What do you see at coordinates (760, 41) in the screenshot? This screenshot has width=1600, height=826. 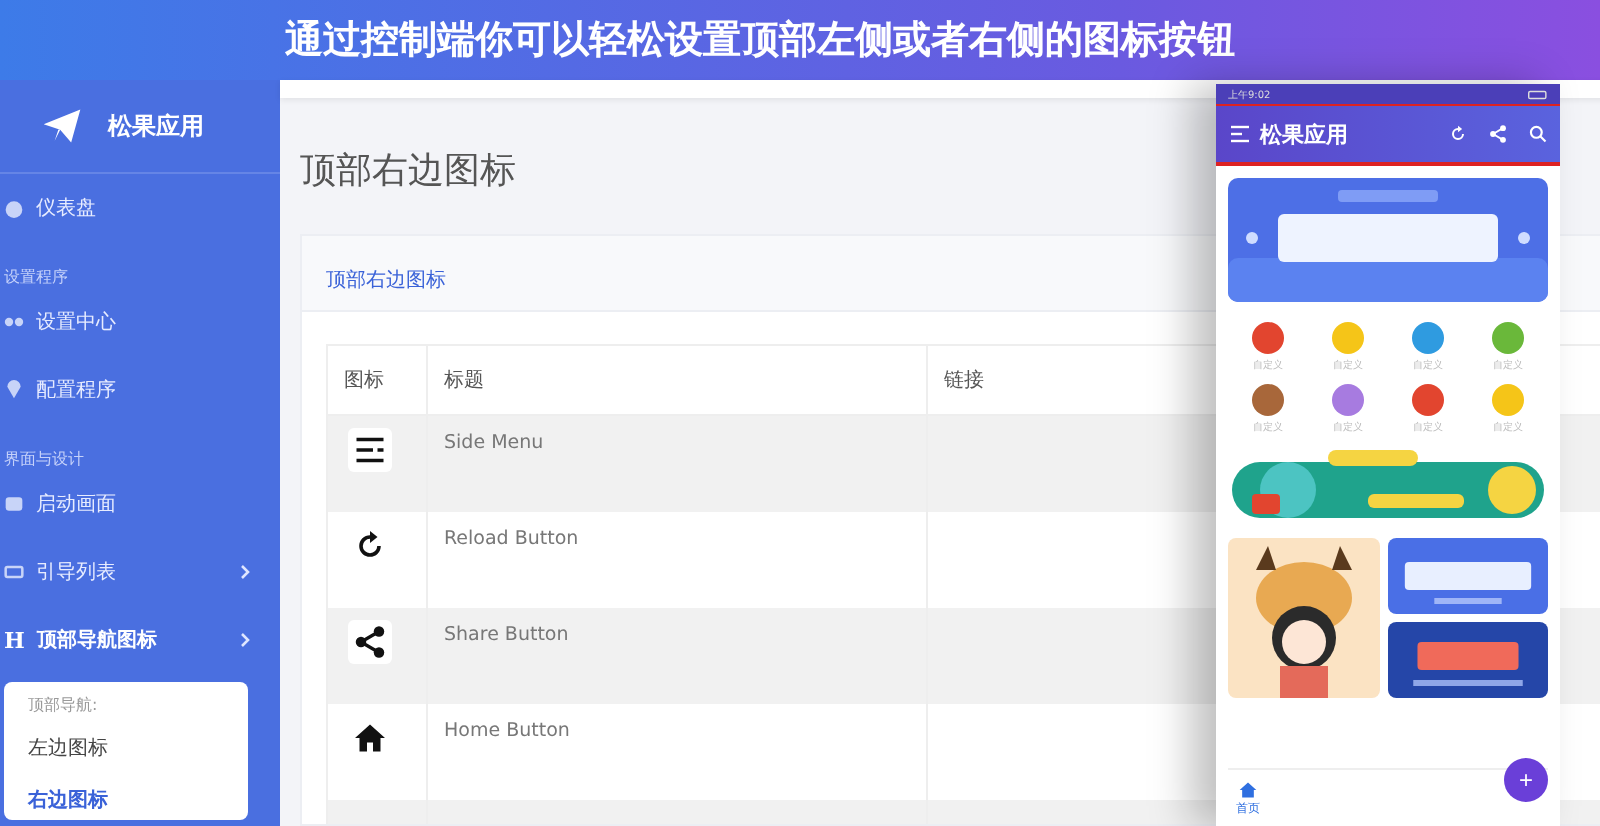 I see `banner-title: 通过控制端你可以轻松设置顶部左侧或者右侧的图标按钮` at bounding box center [760, 41].